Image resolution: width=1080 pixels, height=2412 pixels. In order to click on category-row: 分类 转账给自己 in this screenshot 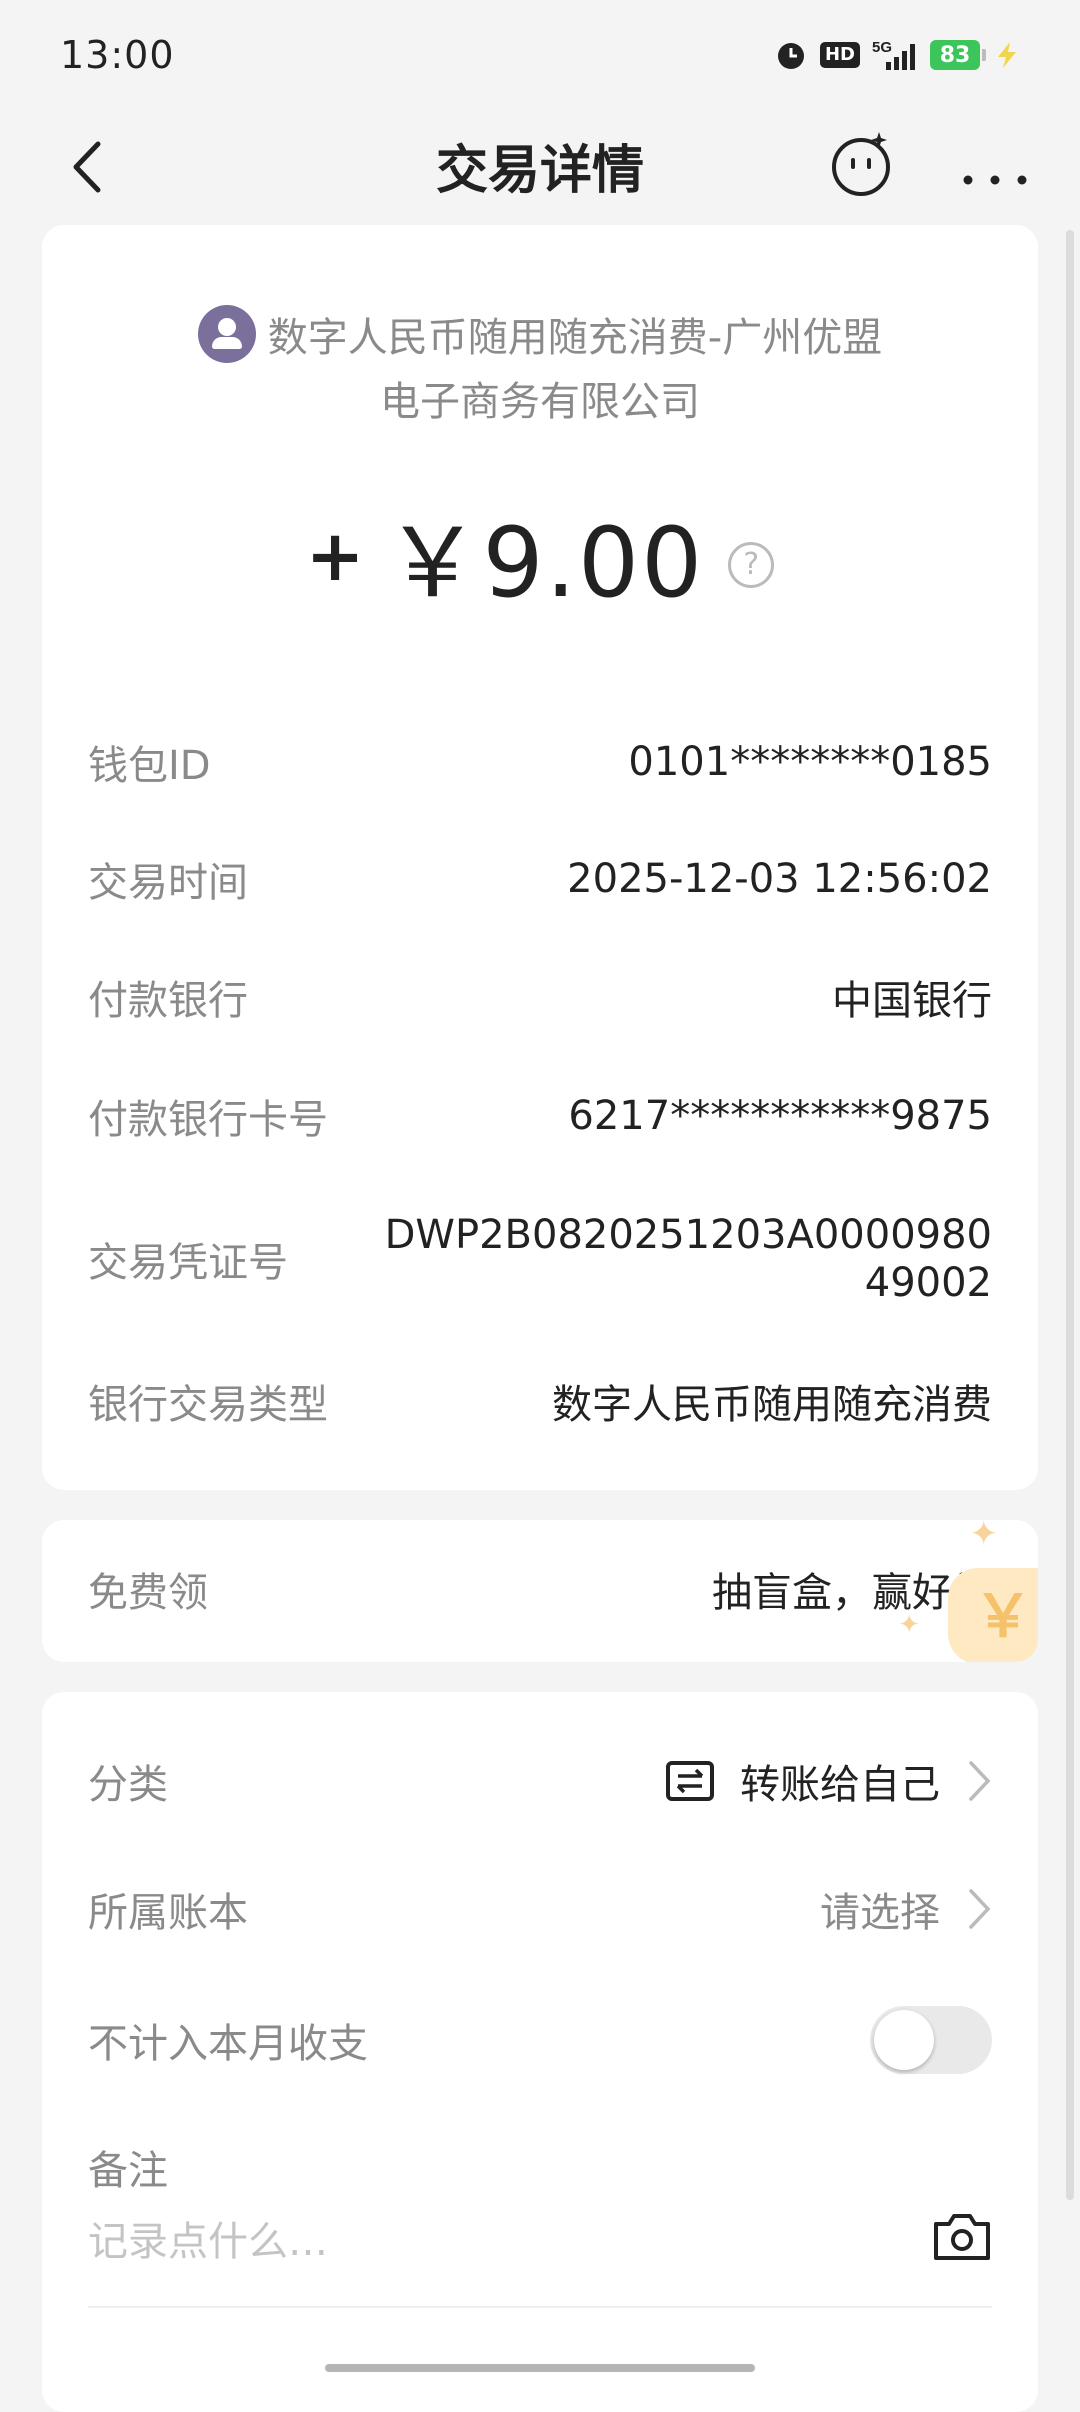, I will do `click(540, 1781)`.